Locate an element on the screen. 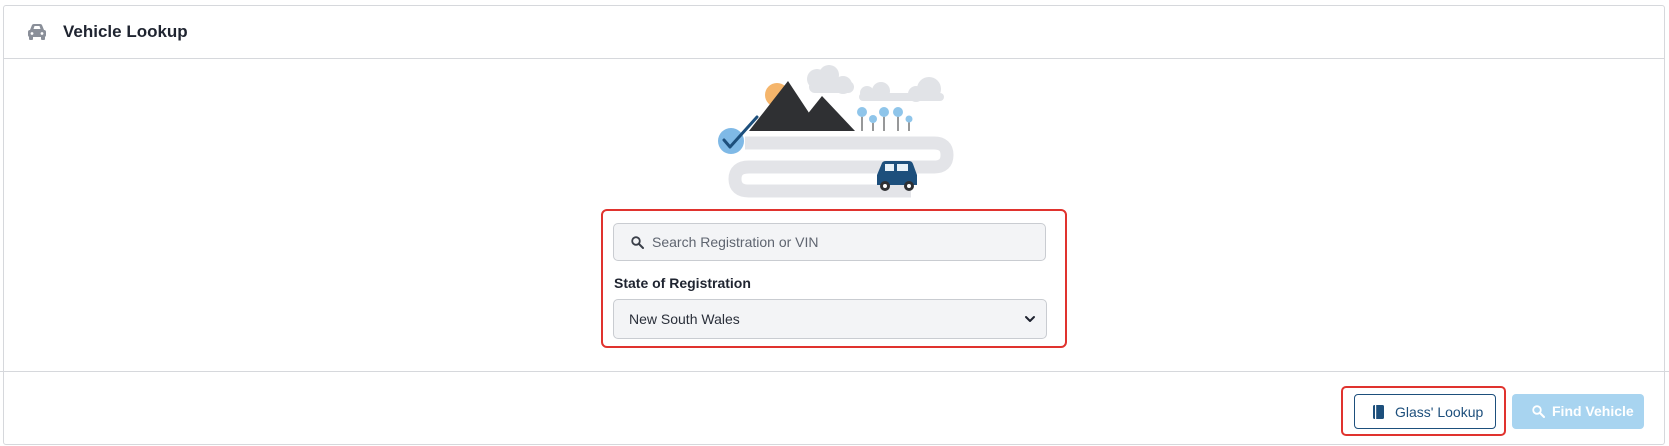 The image size is (1669, 446). checkmark-icon is located at coordinates (731, 141).